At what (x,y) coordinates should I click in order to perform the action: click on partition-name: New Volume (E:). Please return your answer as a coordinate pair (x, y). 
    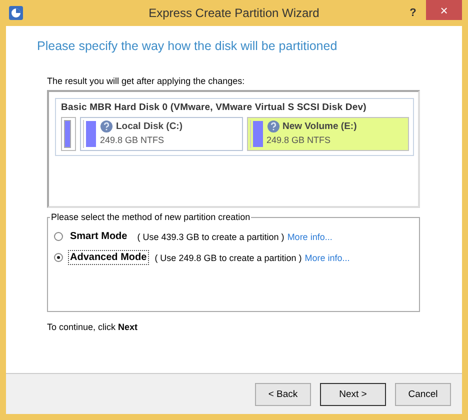
    Looking at the image, I should click on (319, 126).